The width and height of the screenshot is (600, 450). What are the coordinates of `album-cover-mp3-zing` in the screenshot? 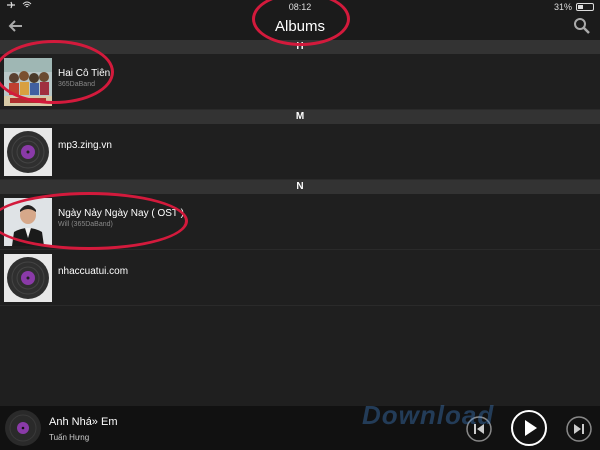 It's located at (28, 152).